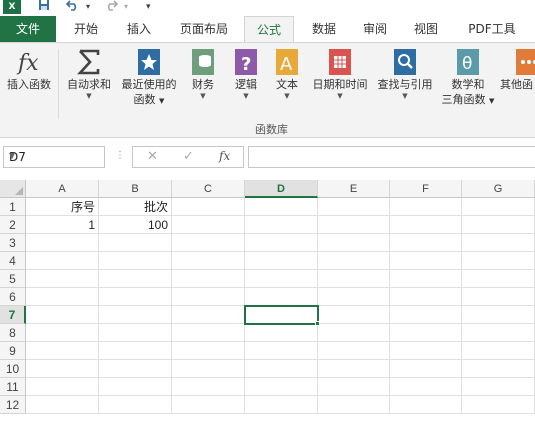 Image resolution: width=535 pixels, height=423 pixels. I want to click on insert-function-button: fx 插入函数, so click(29, 69).